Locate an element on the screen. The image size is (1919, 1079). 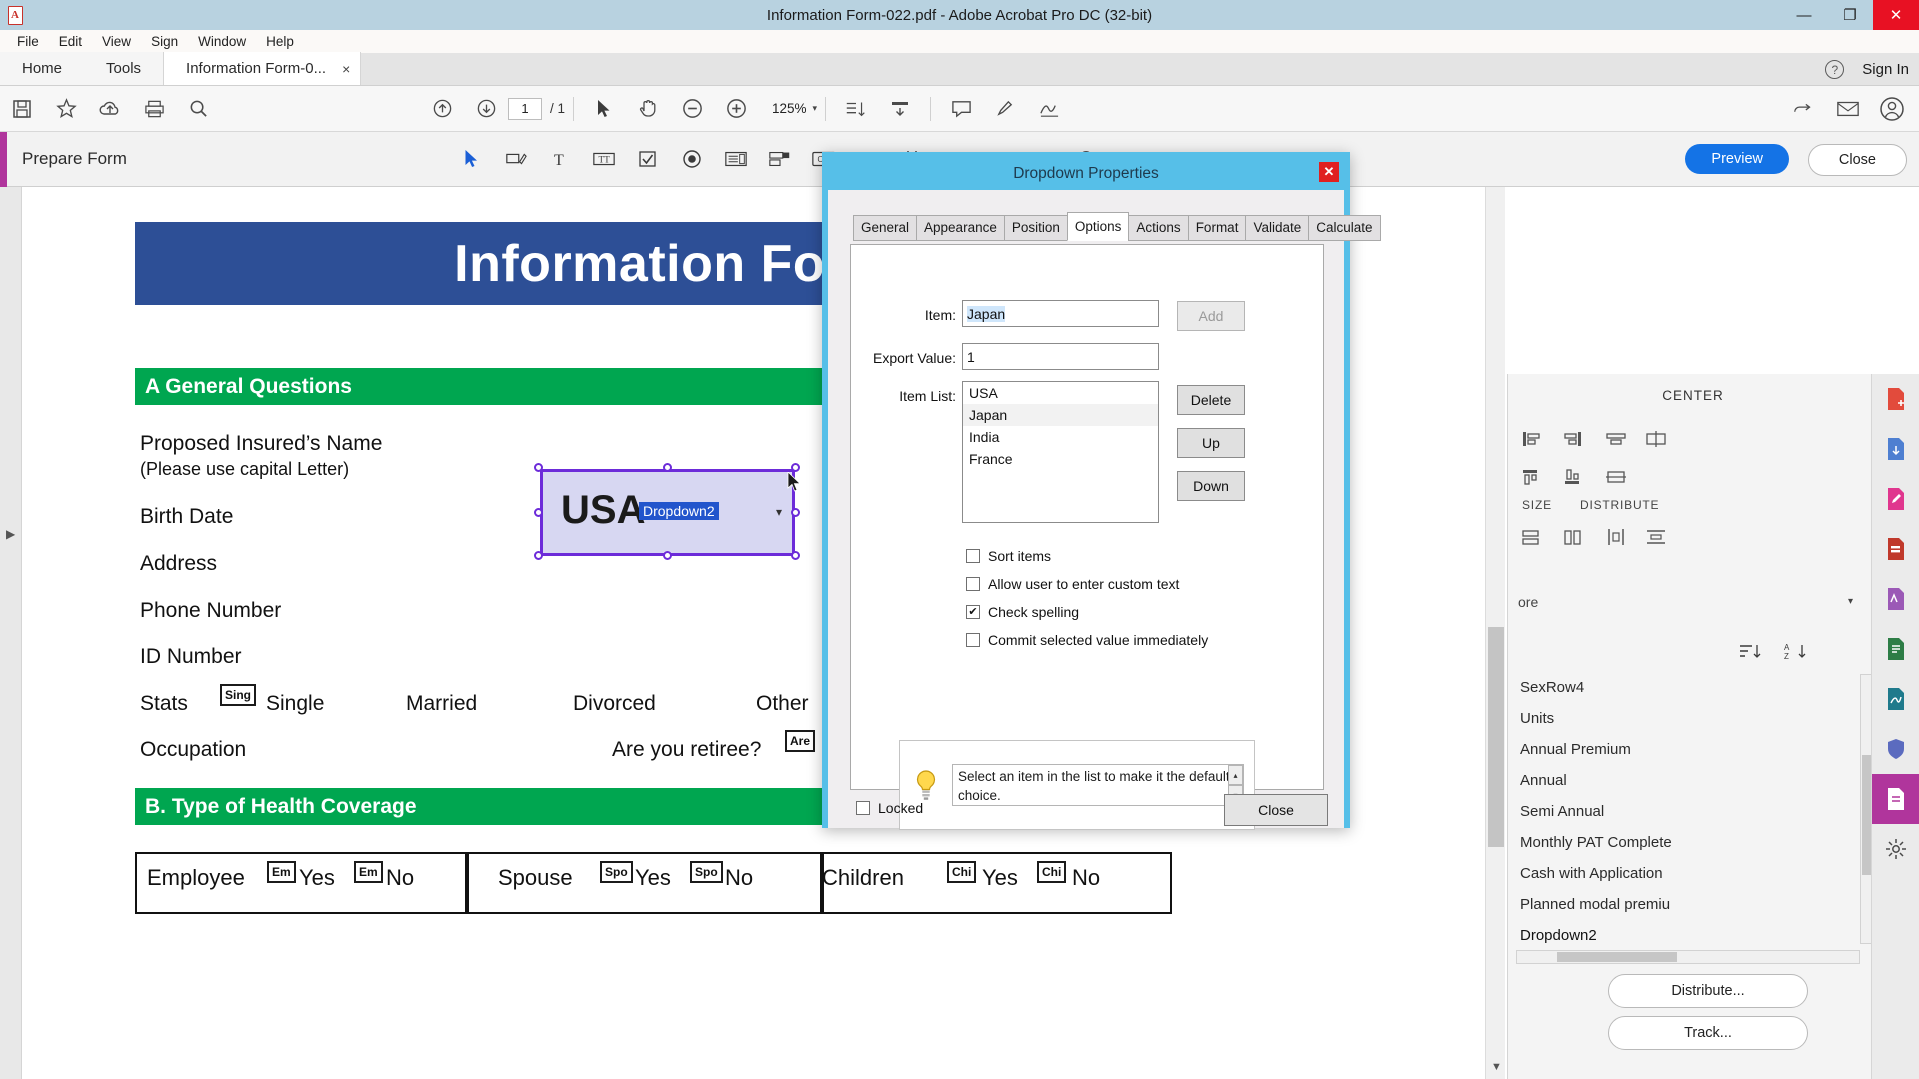
search-icon is located at coordinates (198, 109).